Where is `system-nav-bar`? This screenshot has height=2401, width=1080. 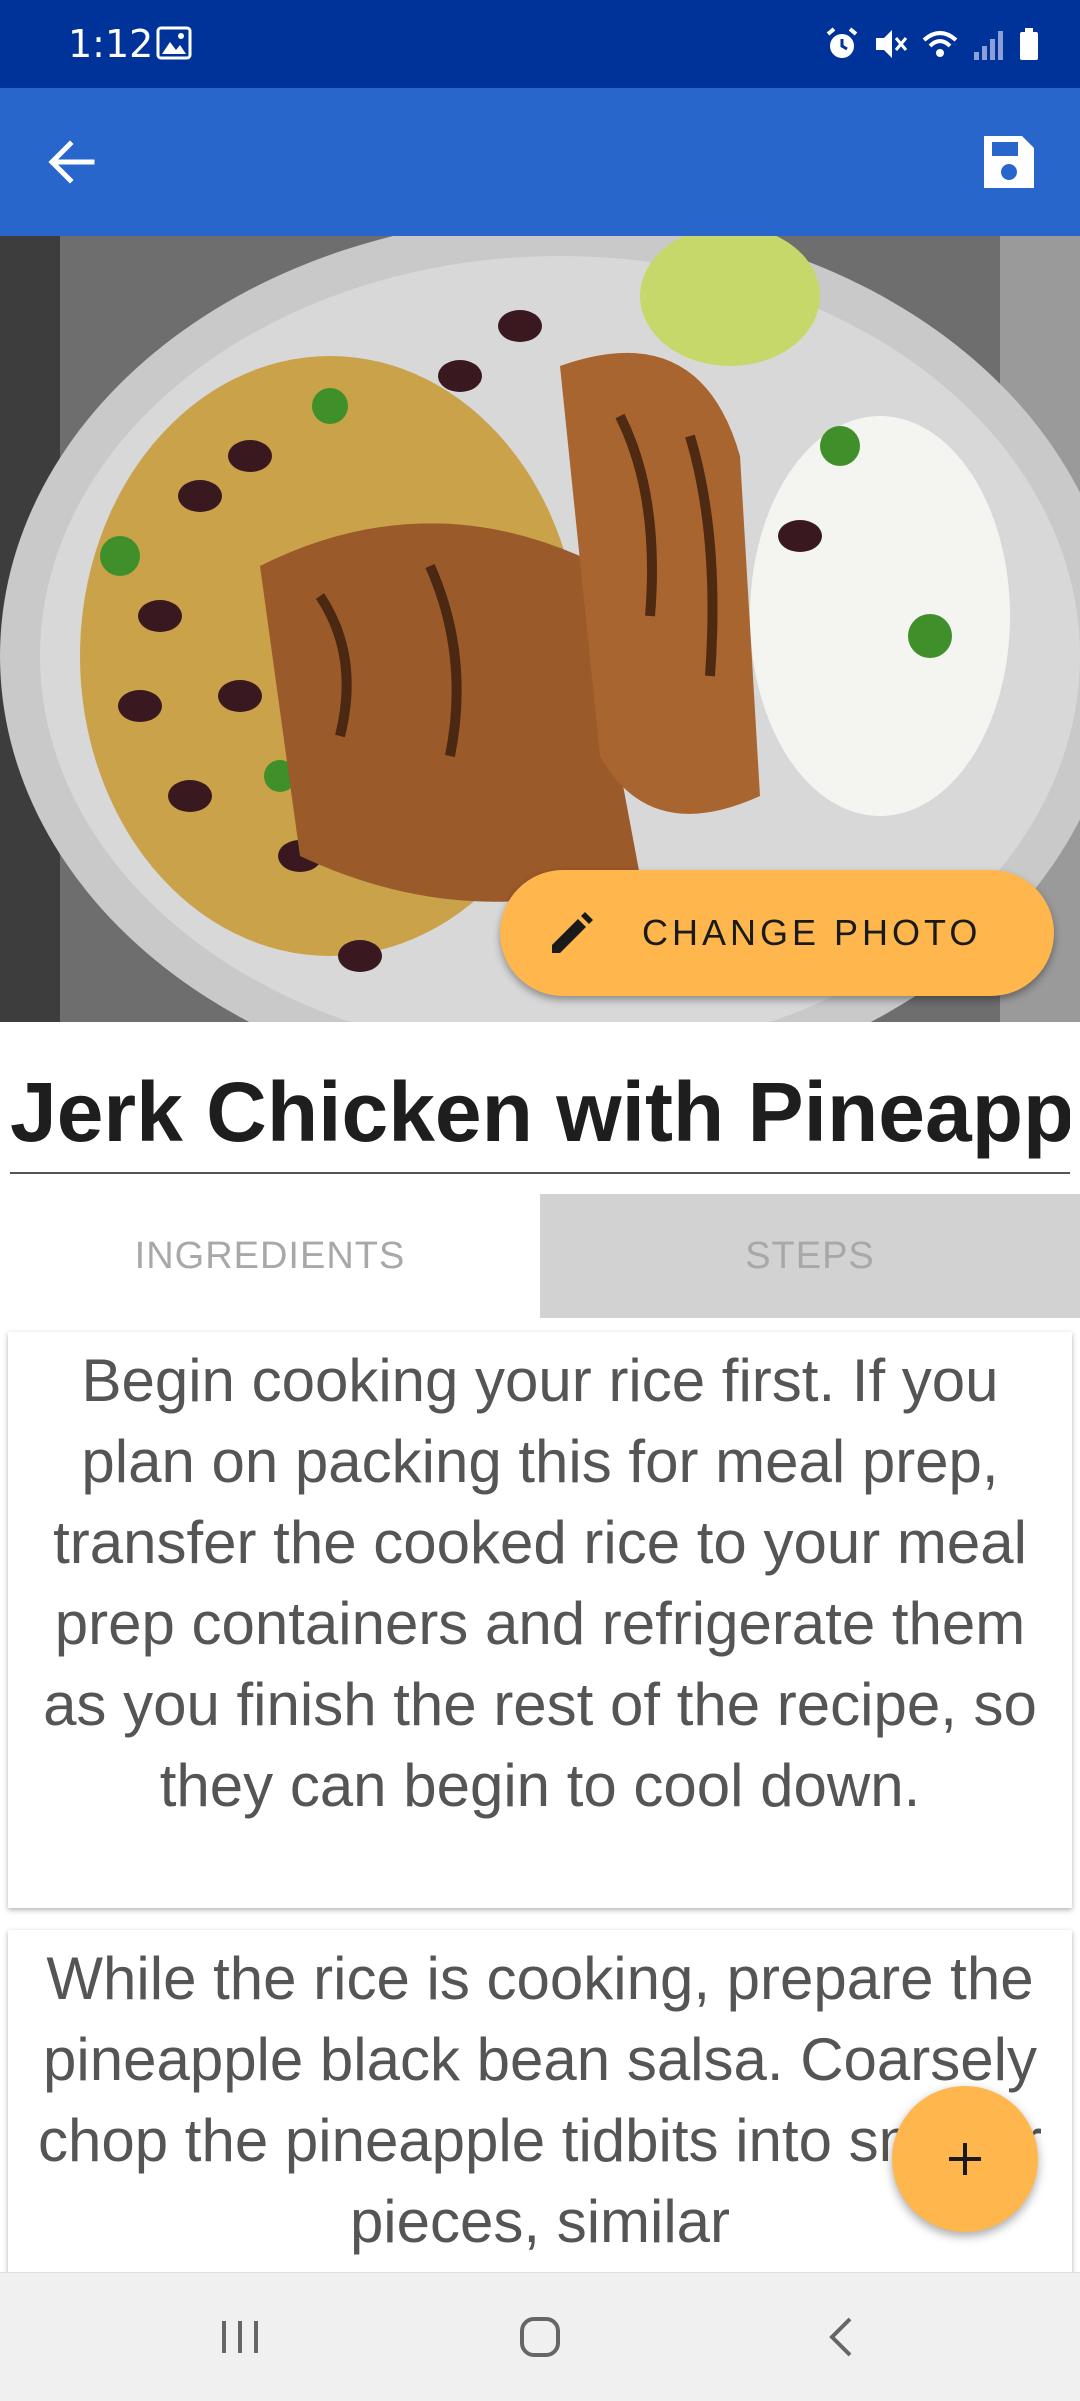
system-nav-bar is located at coordinates (540, 2336).